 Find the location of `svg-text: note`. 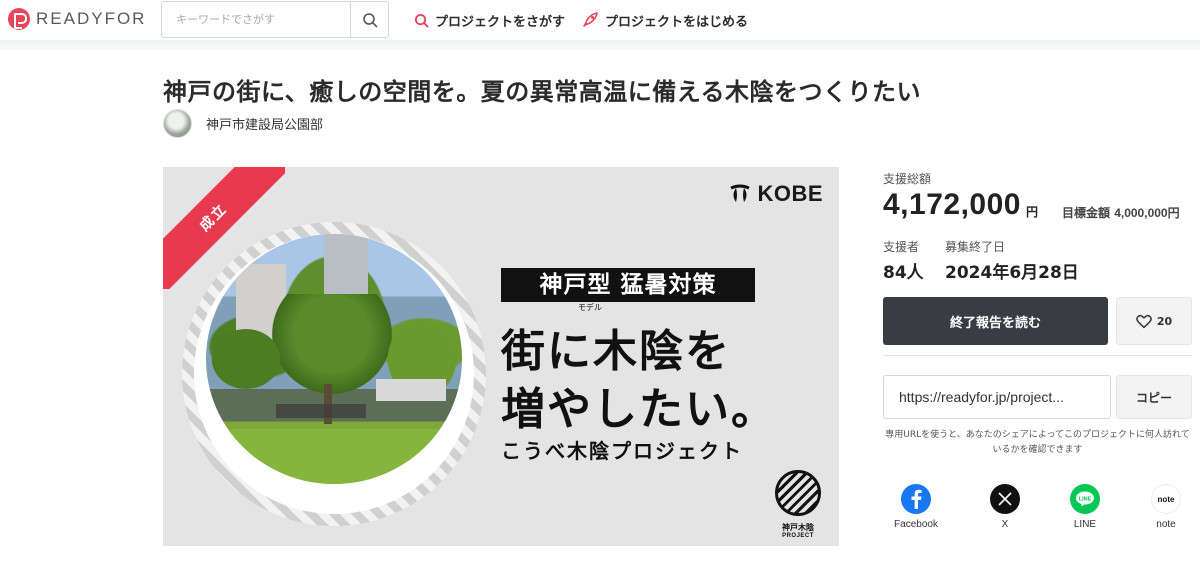

svg-text: note is located at coordinates (1166, 499).